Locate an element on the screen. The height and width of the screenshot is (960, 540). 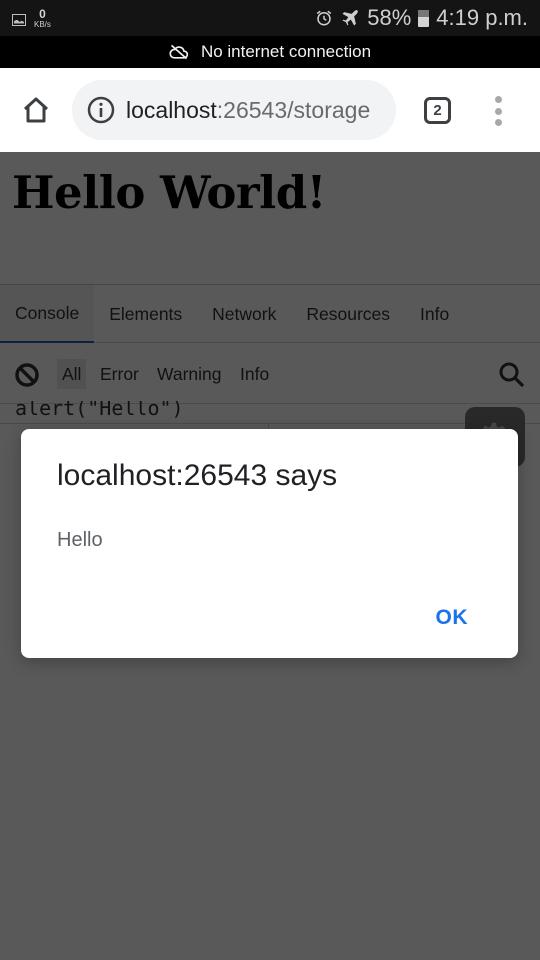
status-bar: 0 KB/s 58% 4:19 p.m. is located at coordinates (270, 18).